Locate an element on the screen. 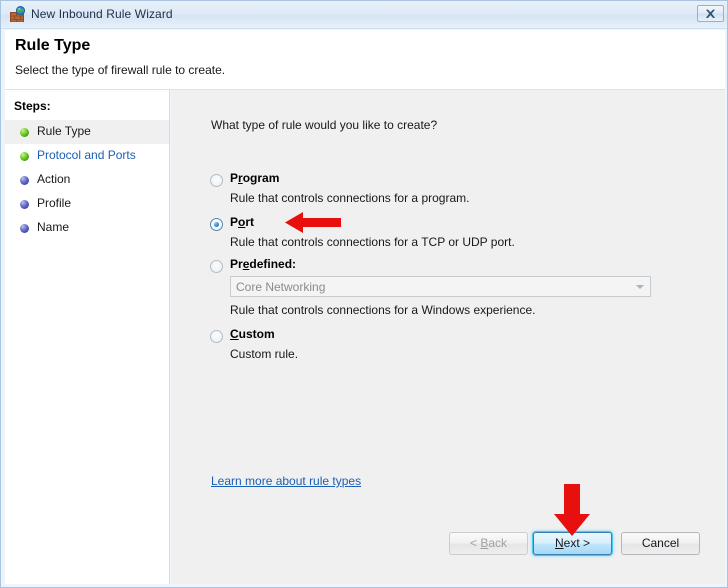 The image size is (728, 588). next-button: Next > is located at coordinates (572, 543).